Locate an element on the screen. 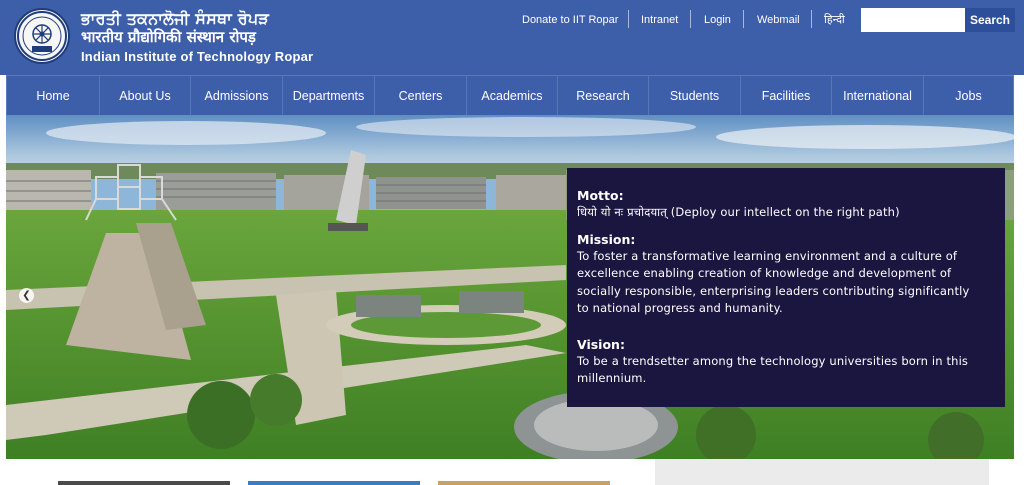  vision-line: millennium. is located at coordinates (612, 378).